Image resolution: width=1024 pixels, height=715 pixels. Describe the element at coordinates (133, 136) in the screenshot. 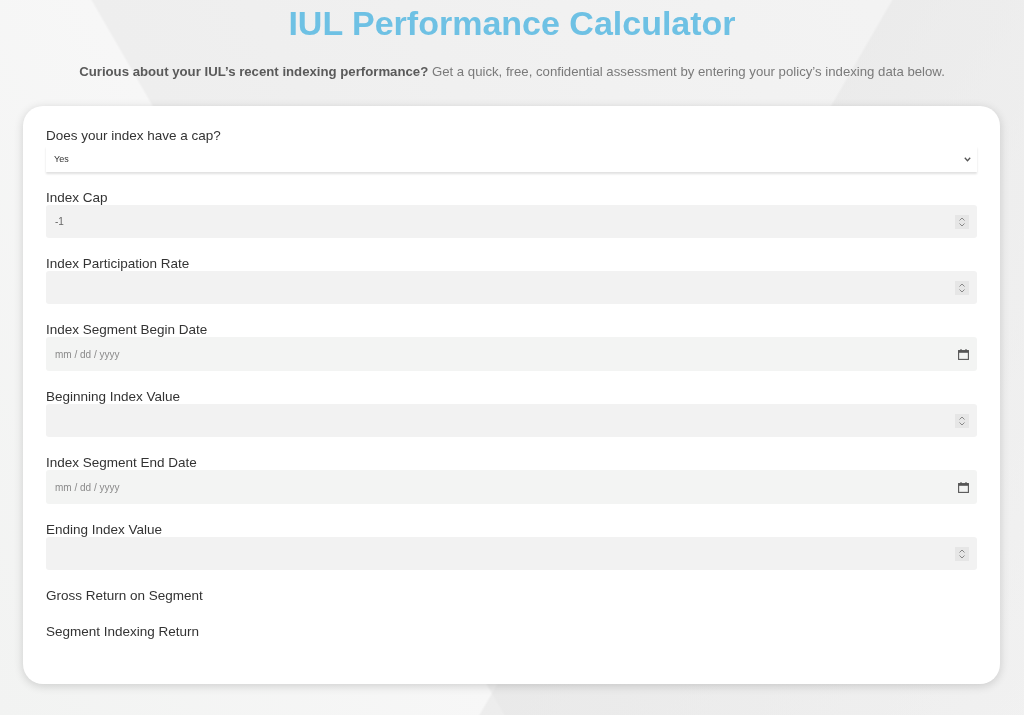

I see `field-label: Does your index have a cap?` at that location.